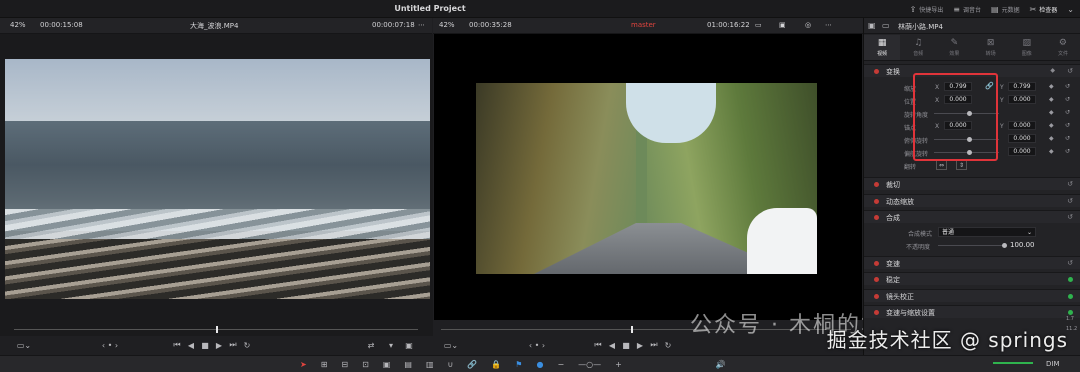 The height and width of the screenshot is (372, 1080). I want to click on viewer-layout-icon: ▭, so click(758, 25).